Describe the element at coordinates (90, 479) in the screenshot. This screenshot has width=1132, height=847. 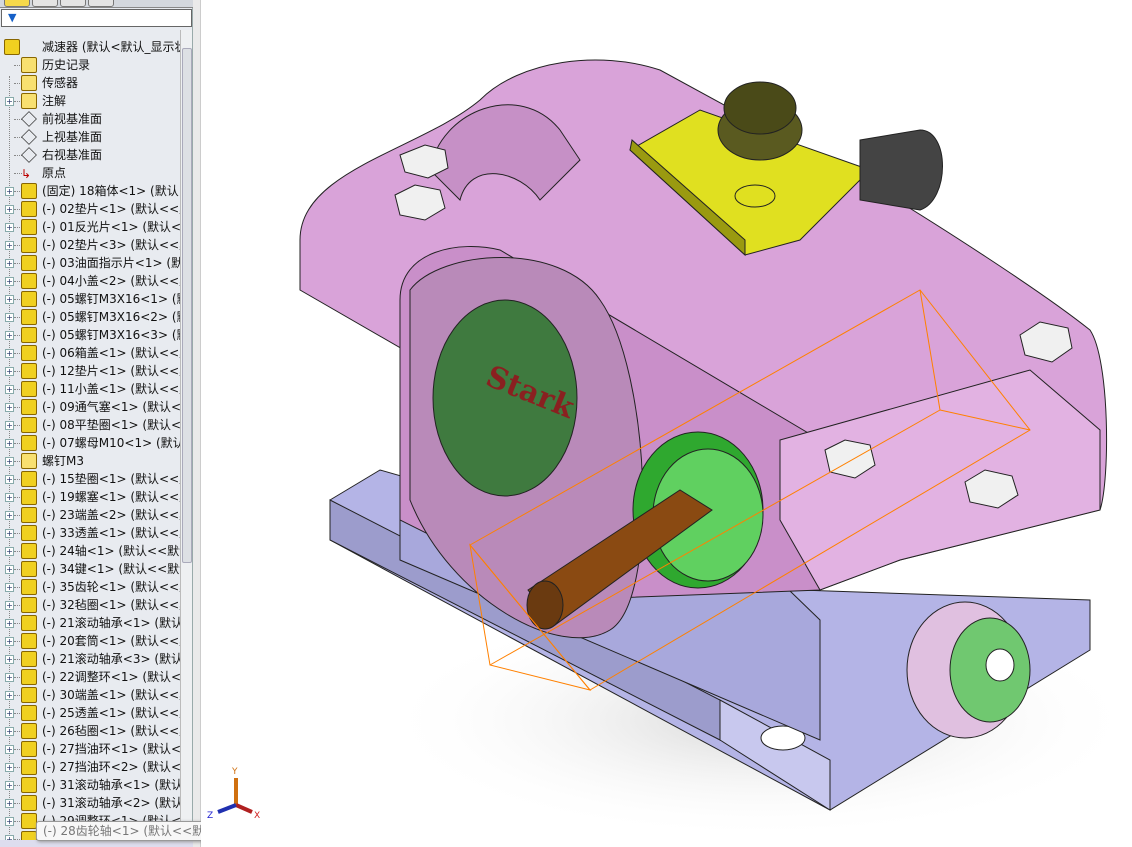
I see `tree-item: + (-) 15垫圈<1> (默认<<默` at that location.